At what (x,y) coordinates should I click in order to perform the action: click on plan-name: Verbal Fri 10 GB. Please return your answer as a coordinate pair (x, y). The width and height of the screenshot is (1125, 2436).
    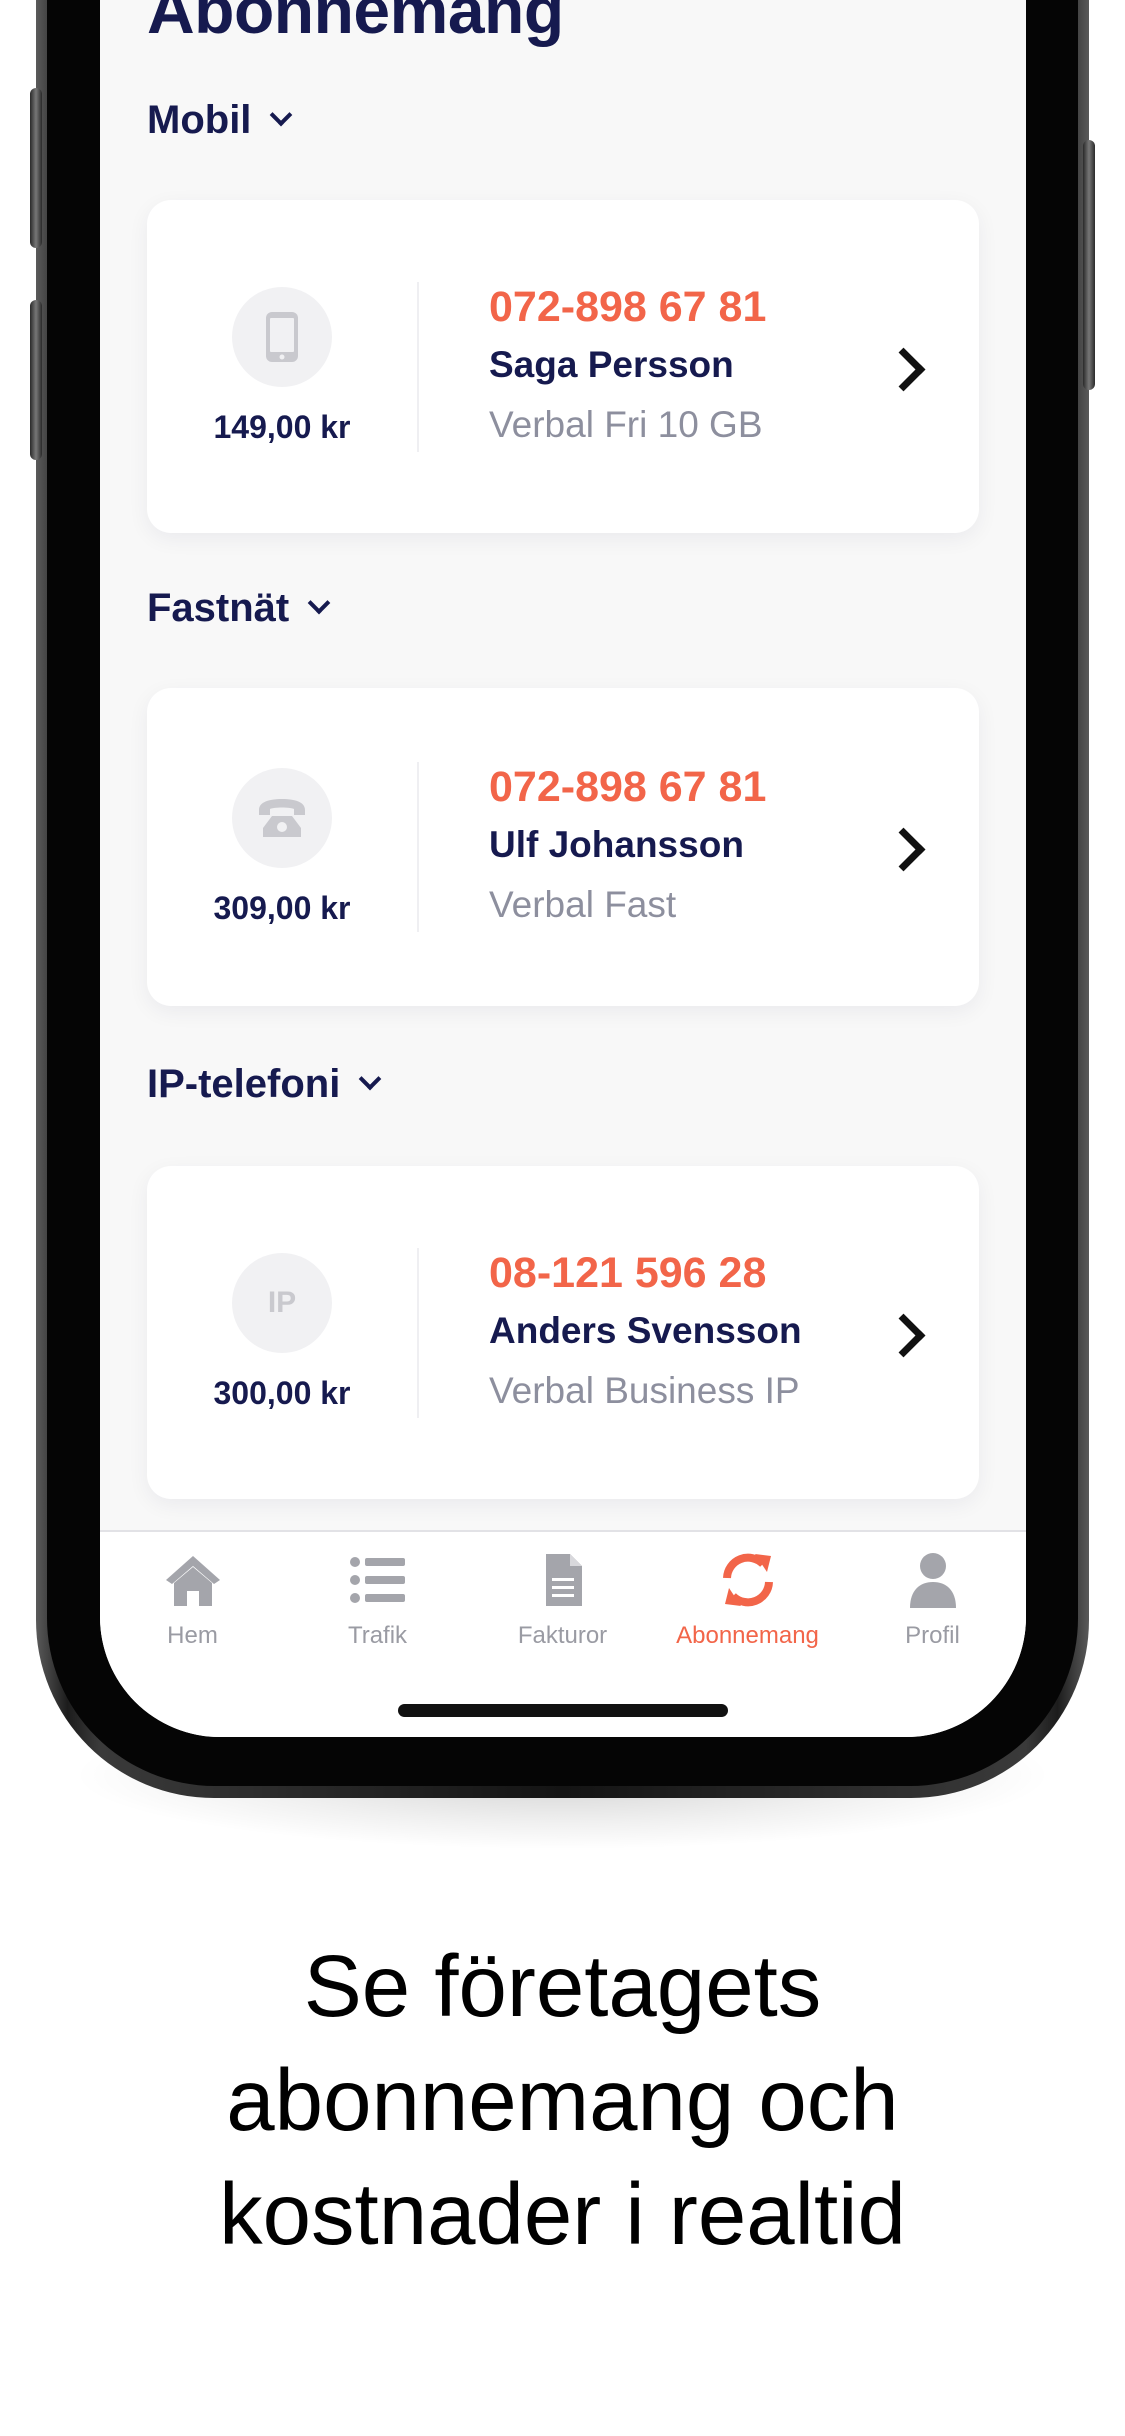
    Looking at the image, I should click on (626, 424).